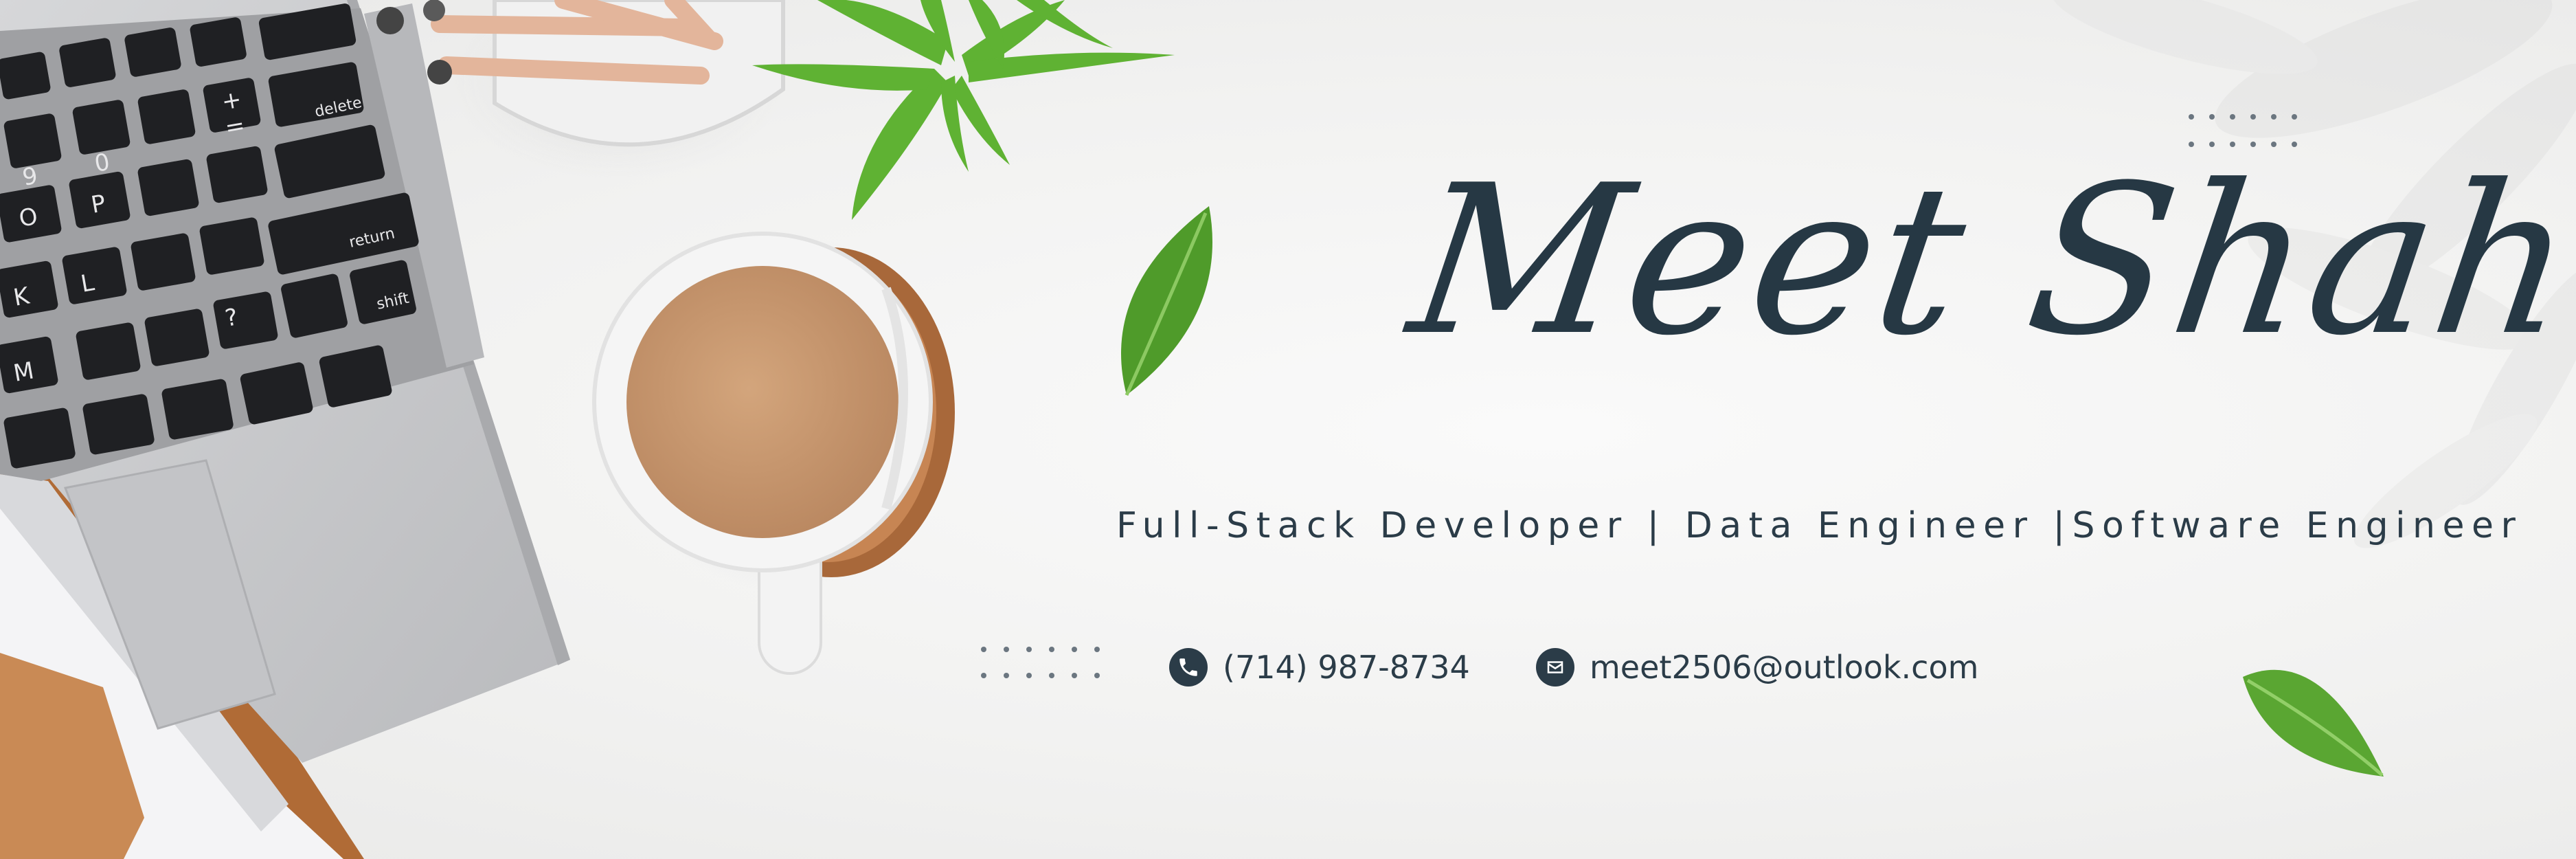 The height and width of the screenshot is (859, 2576). I want to click on email-contact: meet2506@outlook.com, so click(1757, 667).